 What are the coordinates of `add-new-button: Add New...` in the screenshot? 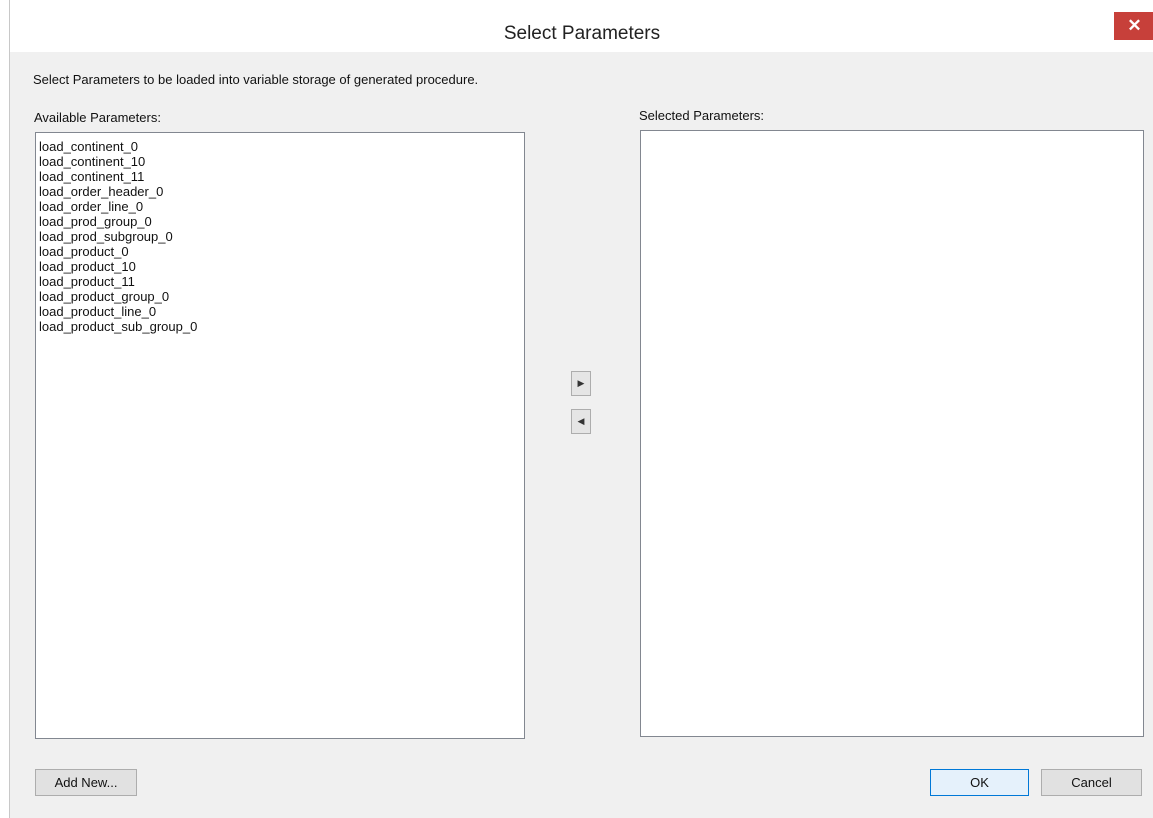 It's located at (86, 782).